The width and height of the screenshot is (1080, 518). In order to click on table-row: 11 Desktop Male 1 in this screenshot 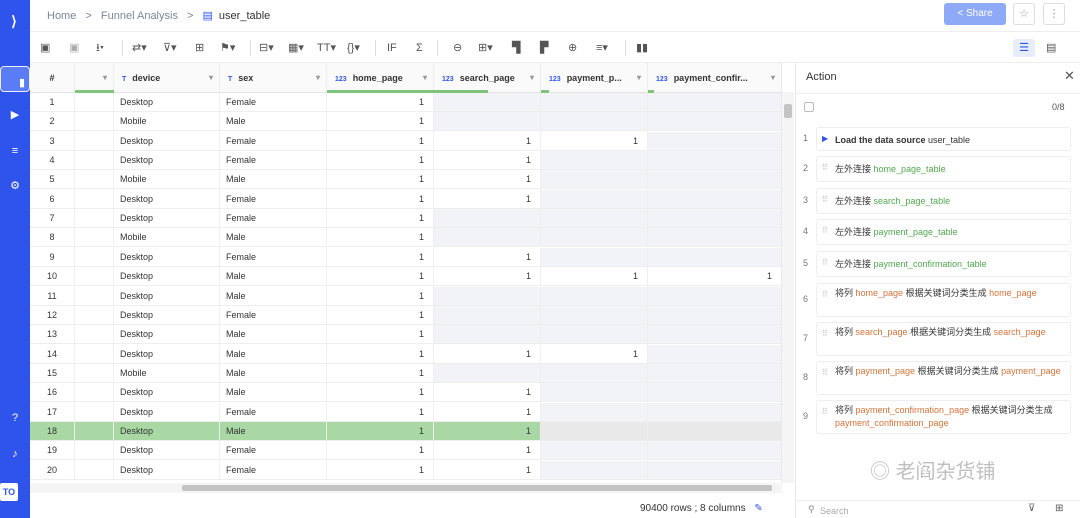, I will do `click(405, 296)`.